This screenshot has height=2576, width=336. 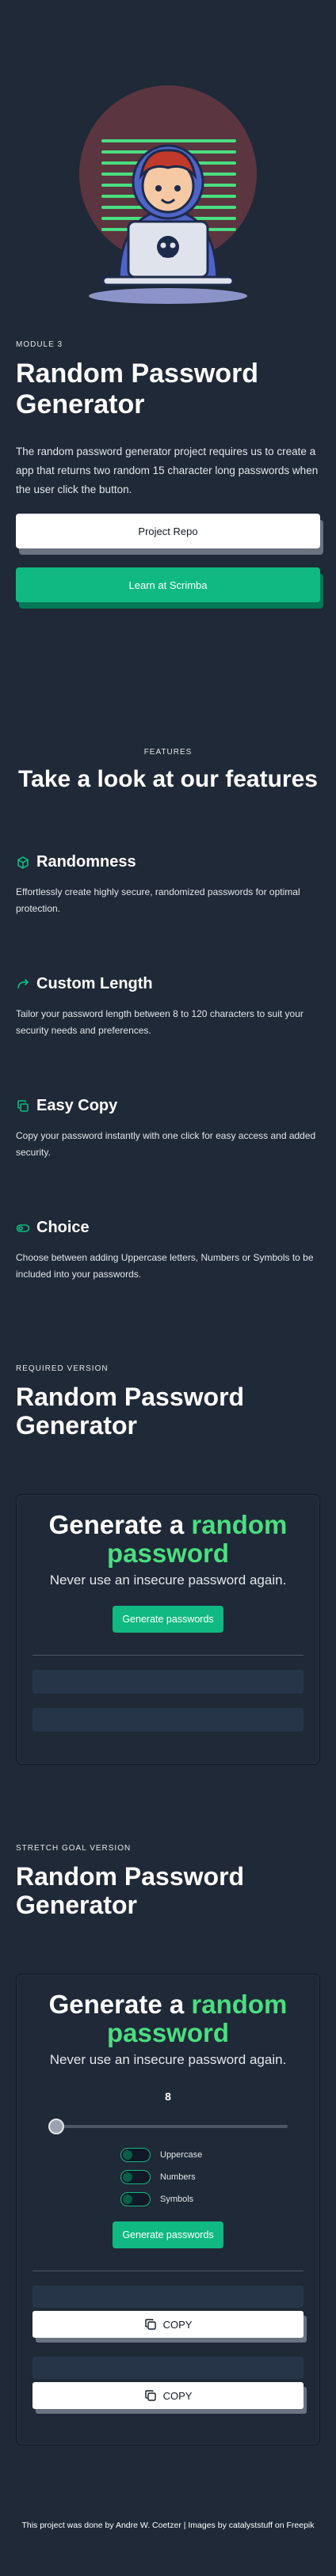 I want to click on feature-title: Custom Length, so click(x=168, y=984).